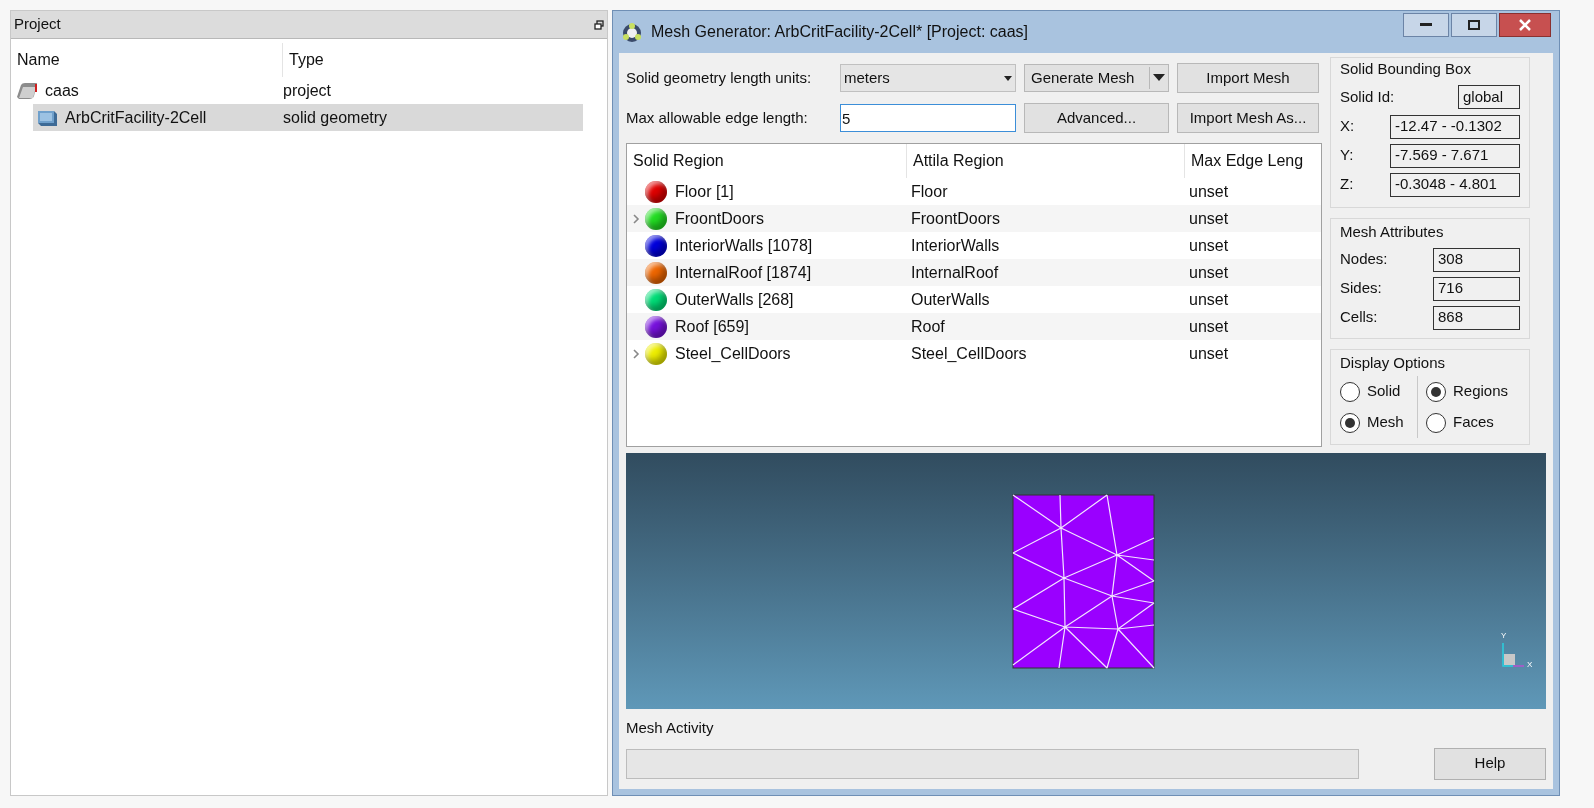 This screenshot has width=1594, height=808. I want to click on solid-id-field: global, so click(1489, 97).